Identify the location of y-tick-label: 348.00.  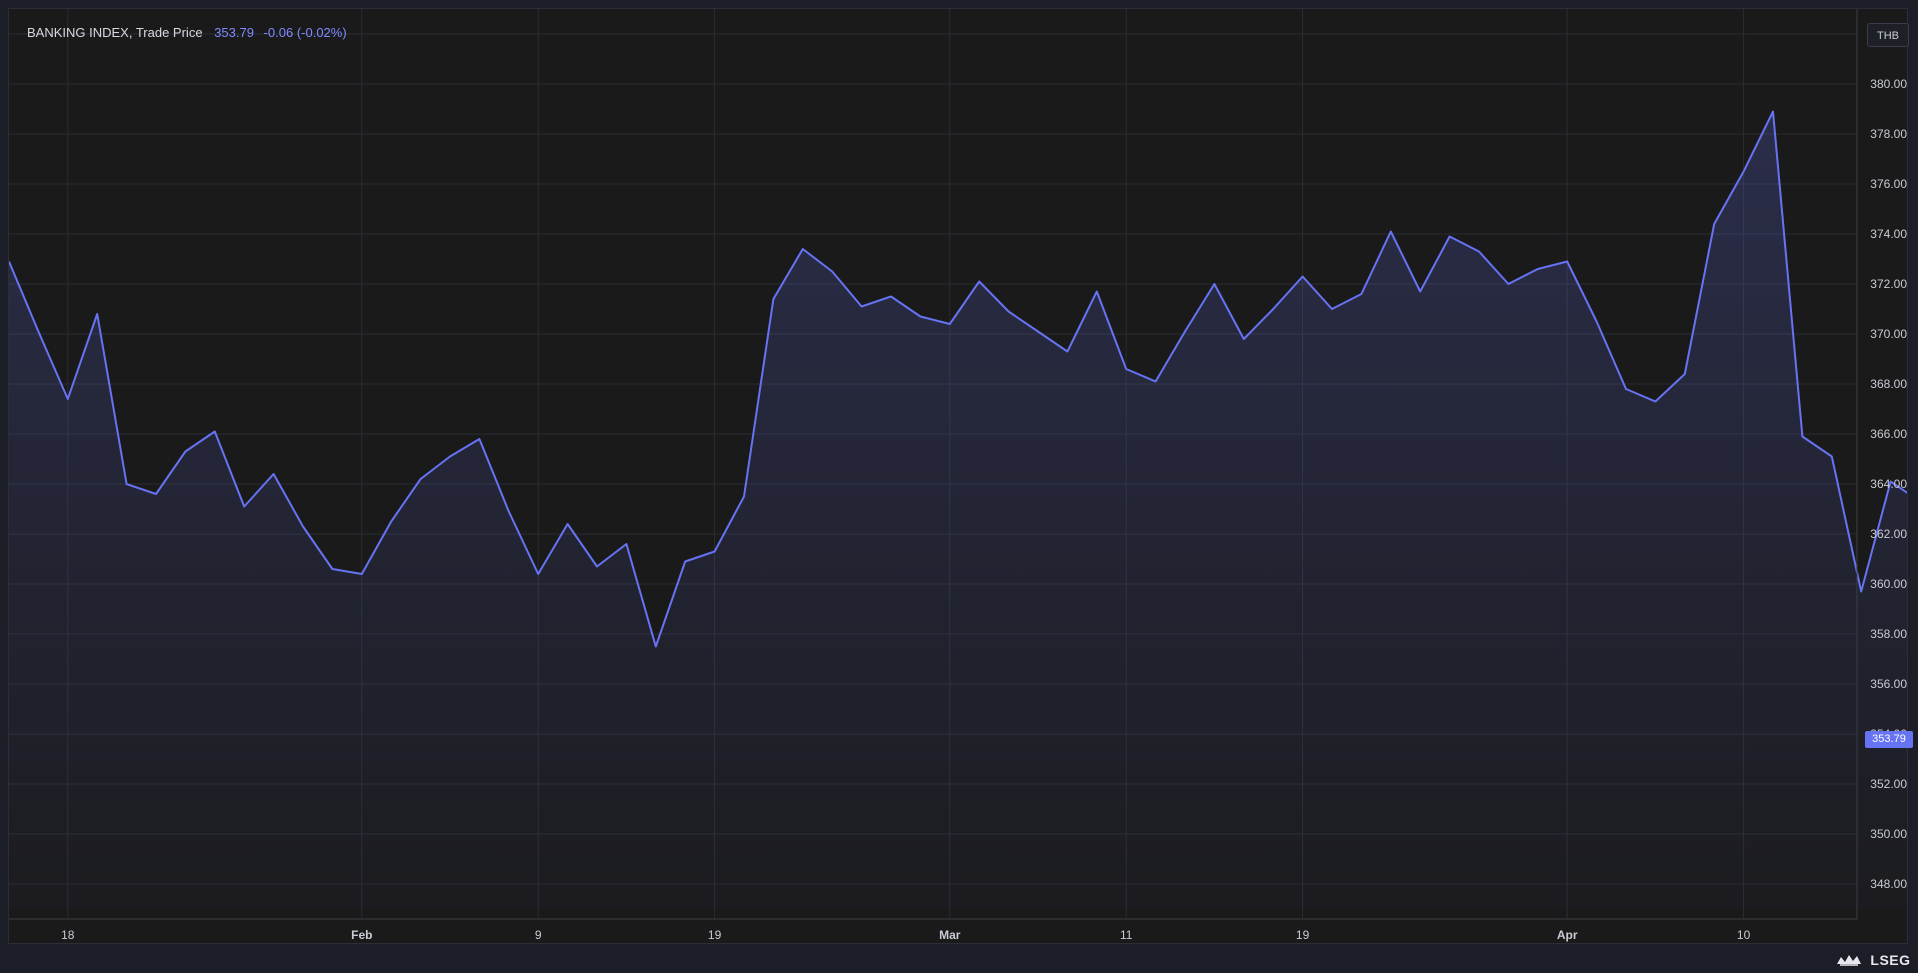
(1888, 884).